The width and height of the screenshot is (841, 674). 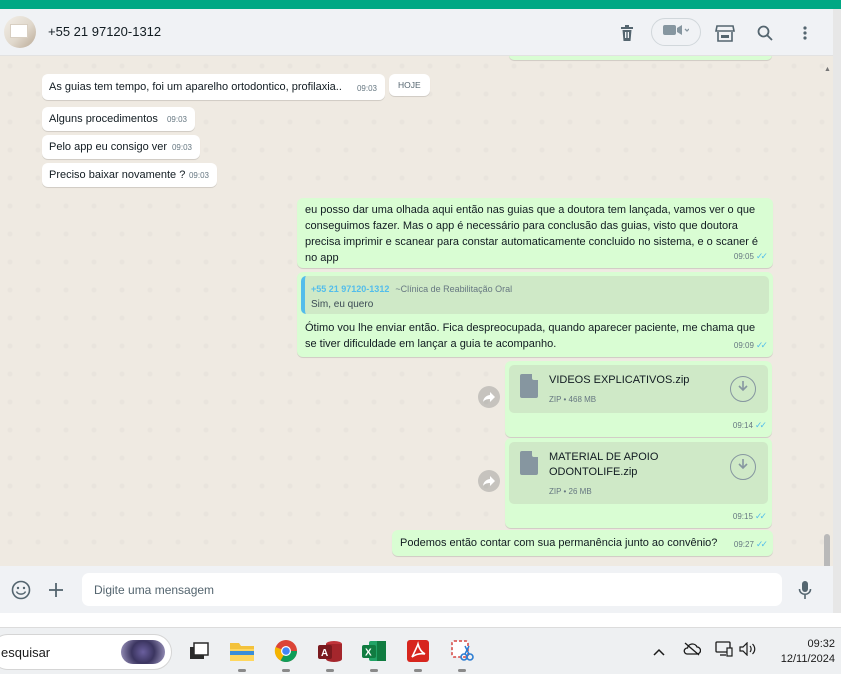 I want to click on speaker-volume-icon, so click(x=748, y=650).